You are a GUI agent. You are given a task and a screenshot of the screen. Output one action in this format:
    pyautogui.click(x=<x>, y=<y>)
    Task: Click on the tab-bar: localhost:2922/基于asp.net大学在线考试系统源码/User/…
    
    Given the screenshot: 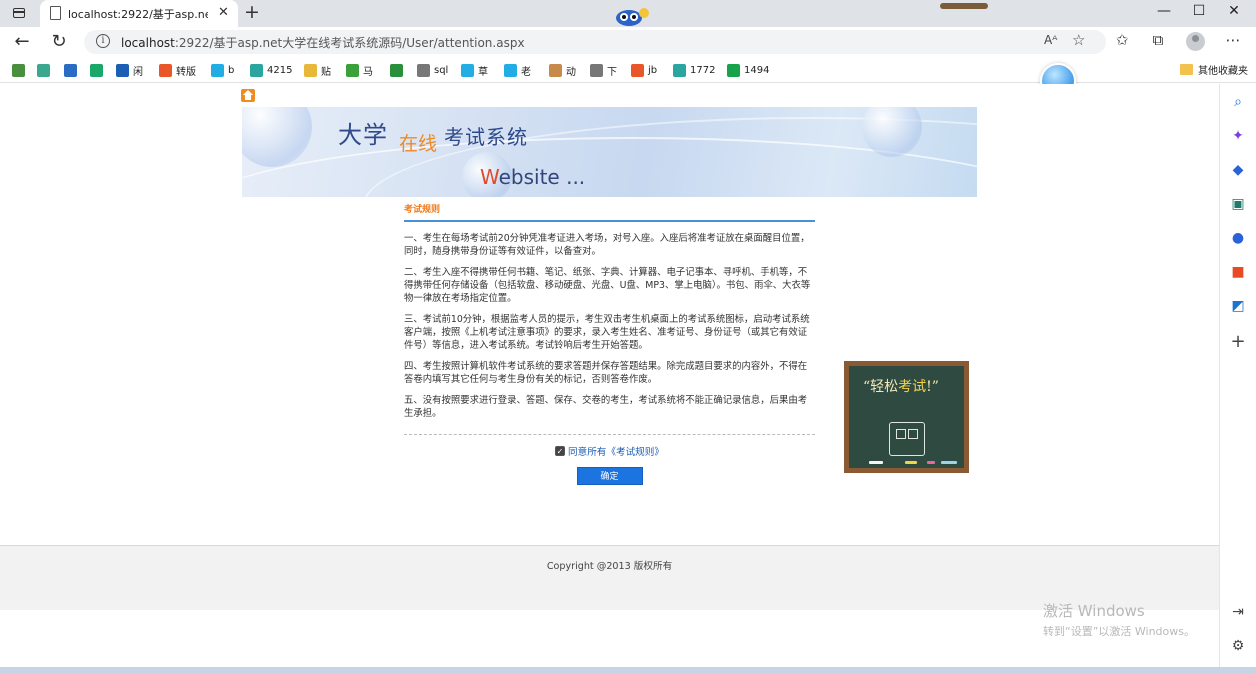 What is the action you would take?
    pyautogui.click(x=628, y=13)
    